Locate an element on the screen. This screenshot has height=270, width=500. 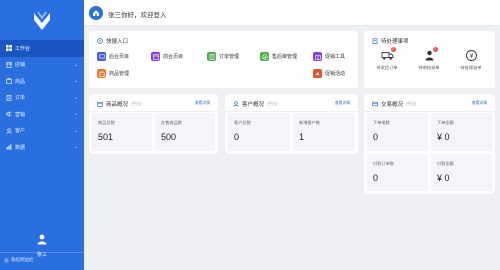
promo-activity-icon is located at coordinates (317, 73).